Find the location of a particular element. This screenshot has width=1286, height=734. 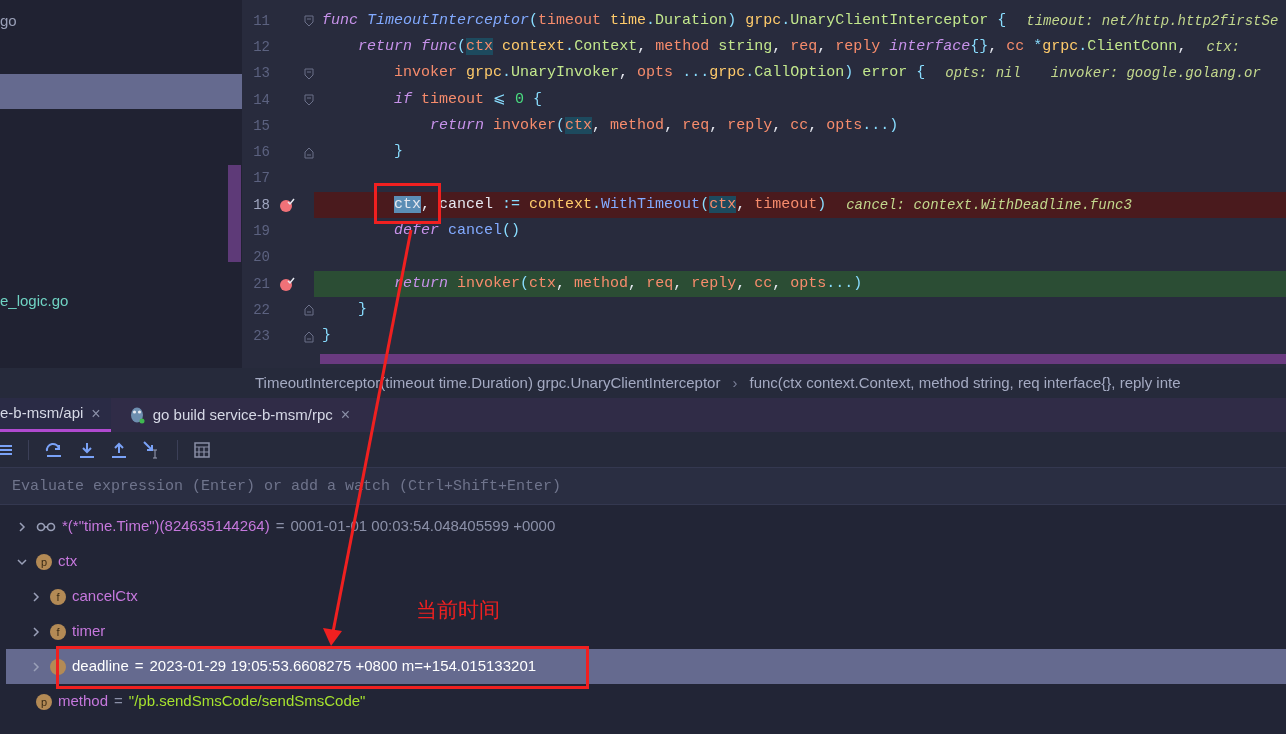

inline-hint: timeout: net/http.http2firstSe is located at coordinates (1152, 21).